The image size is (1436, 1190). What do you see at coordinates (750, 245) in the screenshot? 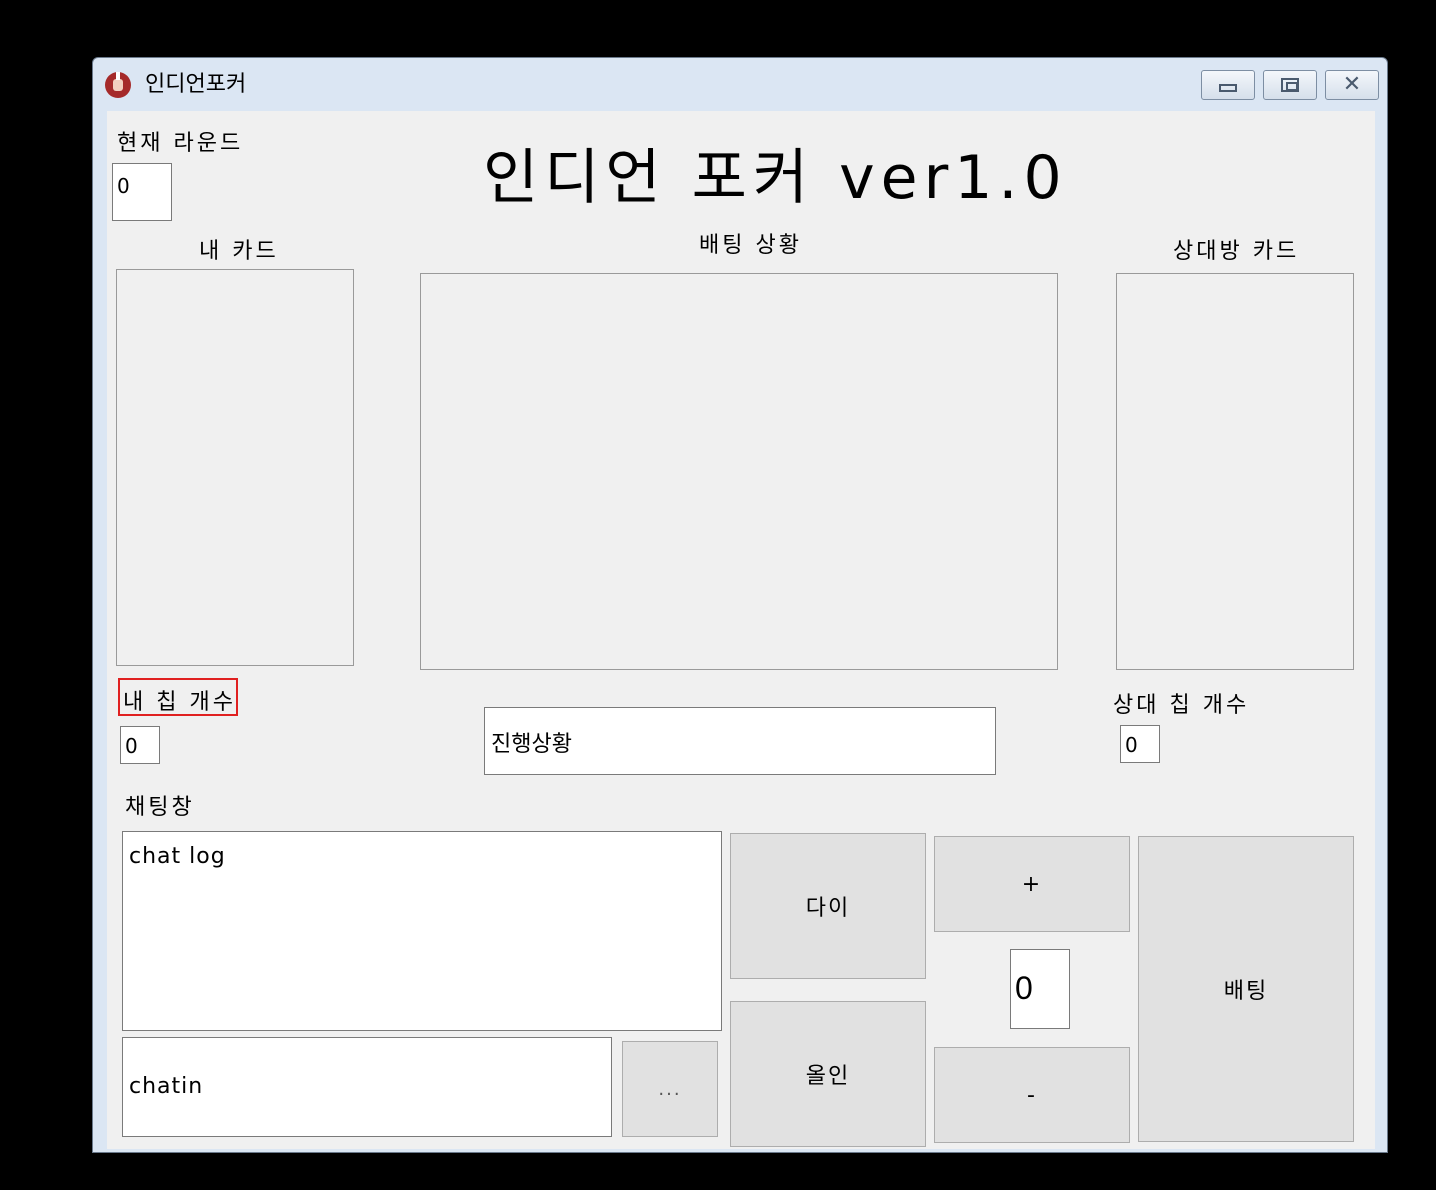
I see `betting-status-label: 배팅 상황` at bounding box center [750, 245].